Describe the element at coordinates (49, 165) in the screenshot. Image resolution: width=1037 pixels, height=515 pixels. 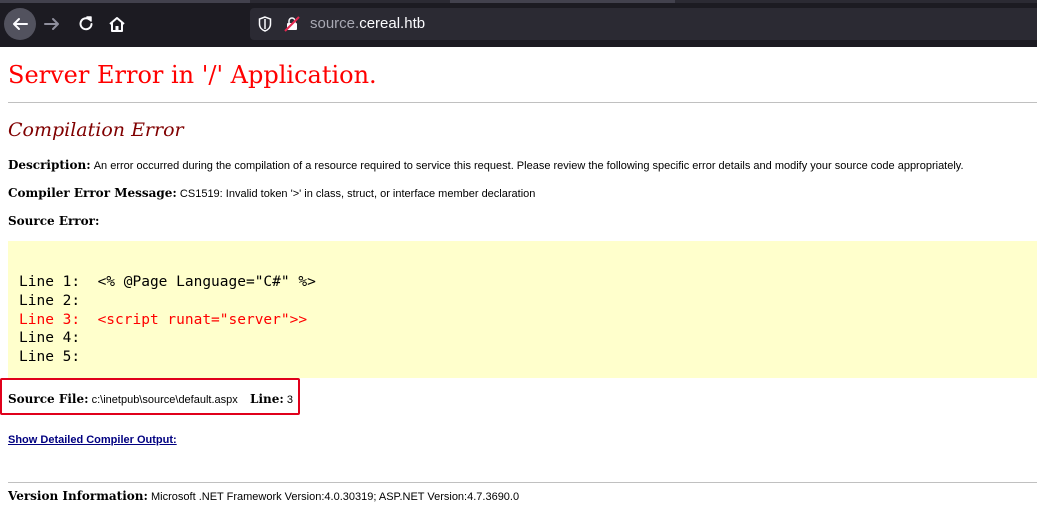
I see `description-label: Description:` at that location.